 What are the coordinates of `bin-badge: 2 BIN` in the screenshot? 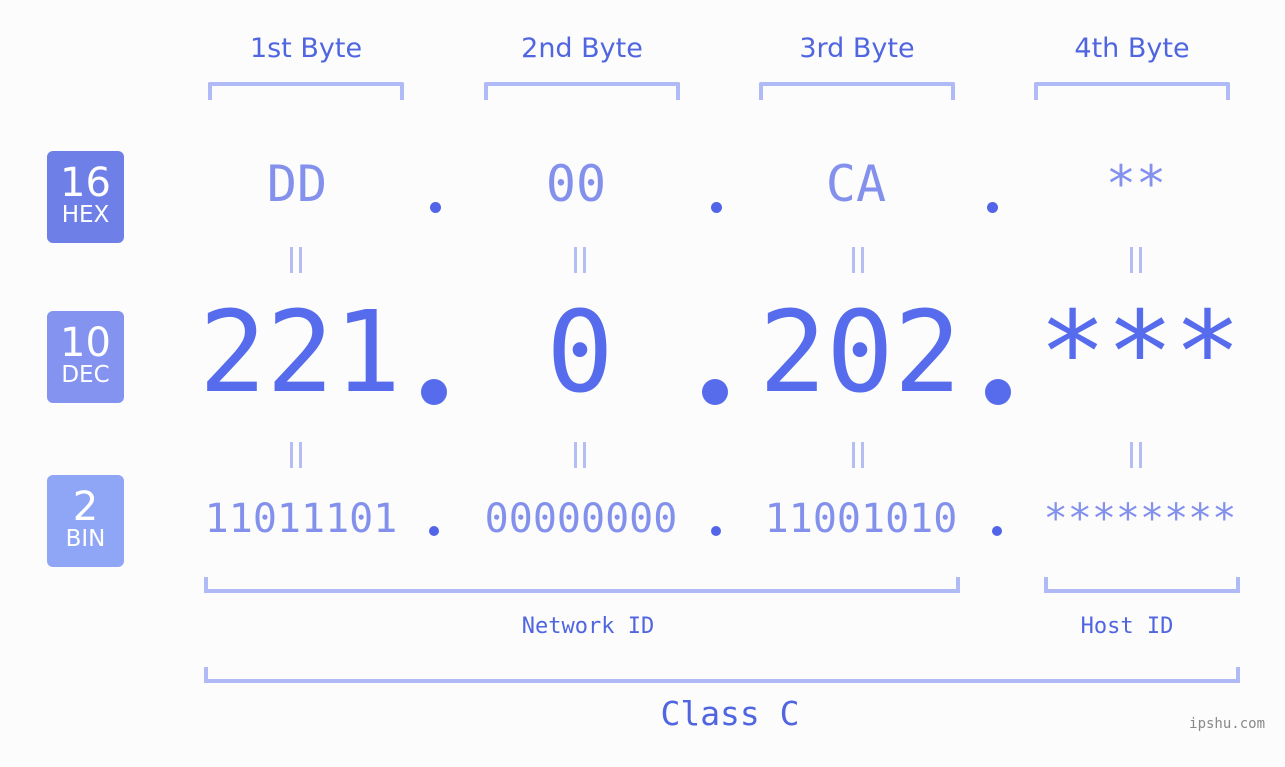 It's located at (85, 521).